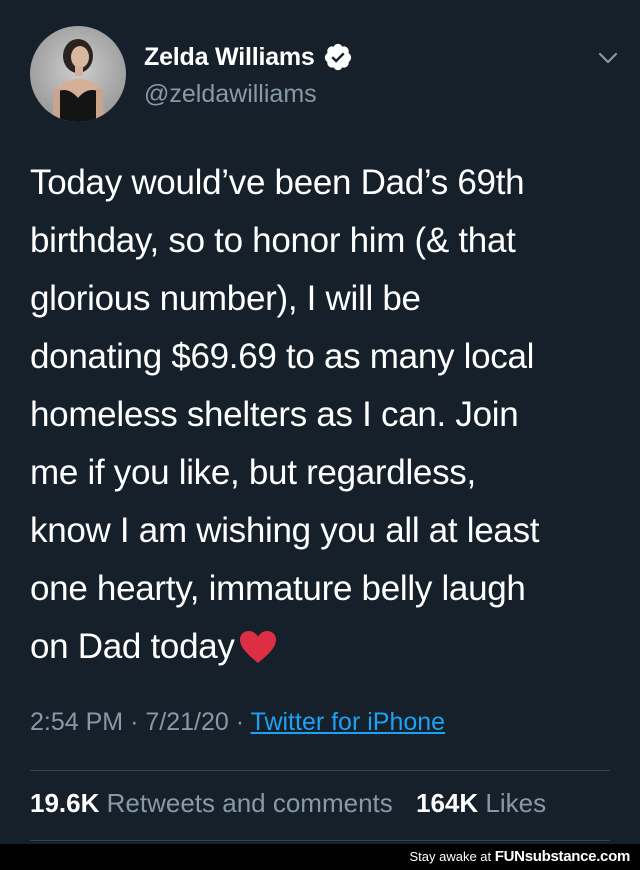  Describe the element at coordinates (282, 356) in the screenshot. I see `tweet-line: donating $69.69 to as many local` at that location.